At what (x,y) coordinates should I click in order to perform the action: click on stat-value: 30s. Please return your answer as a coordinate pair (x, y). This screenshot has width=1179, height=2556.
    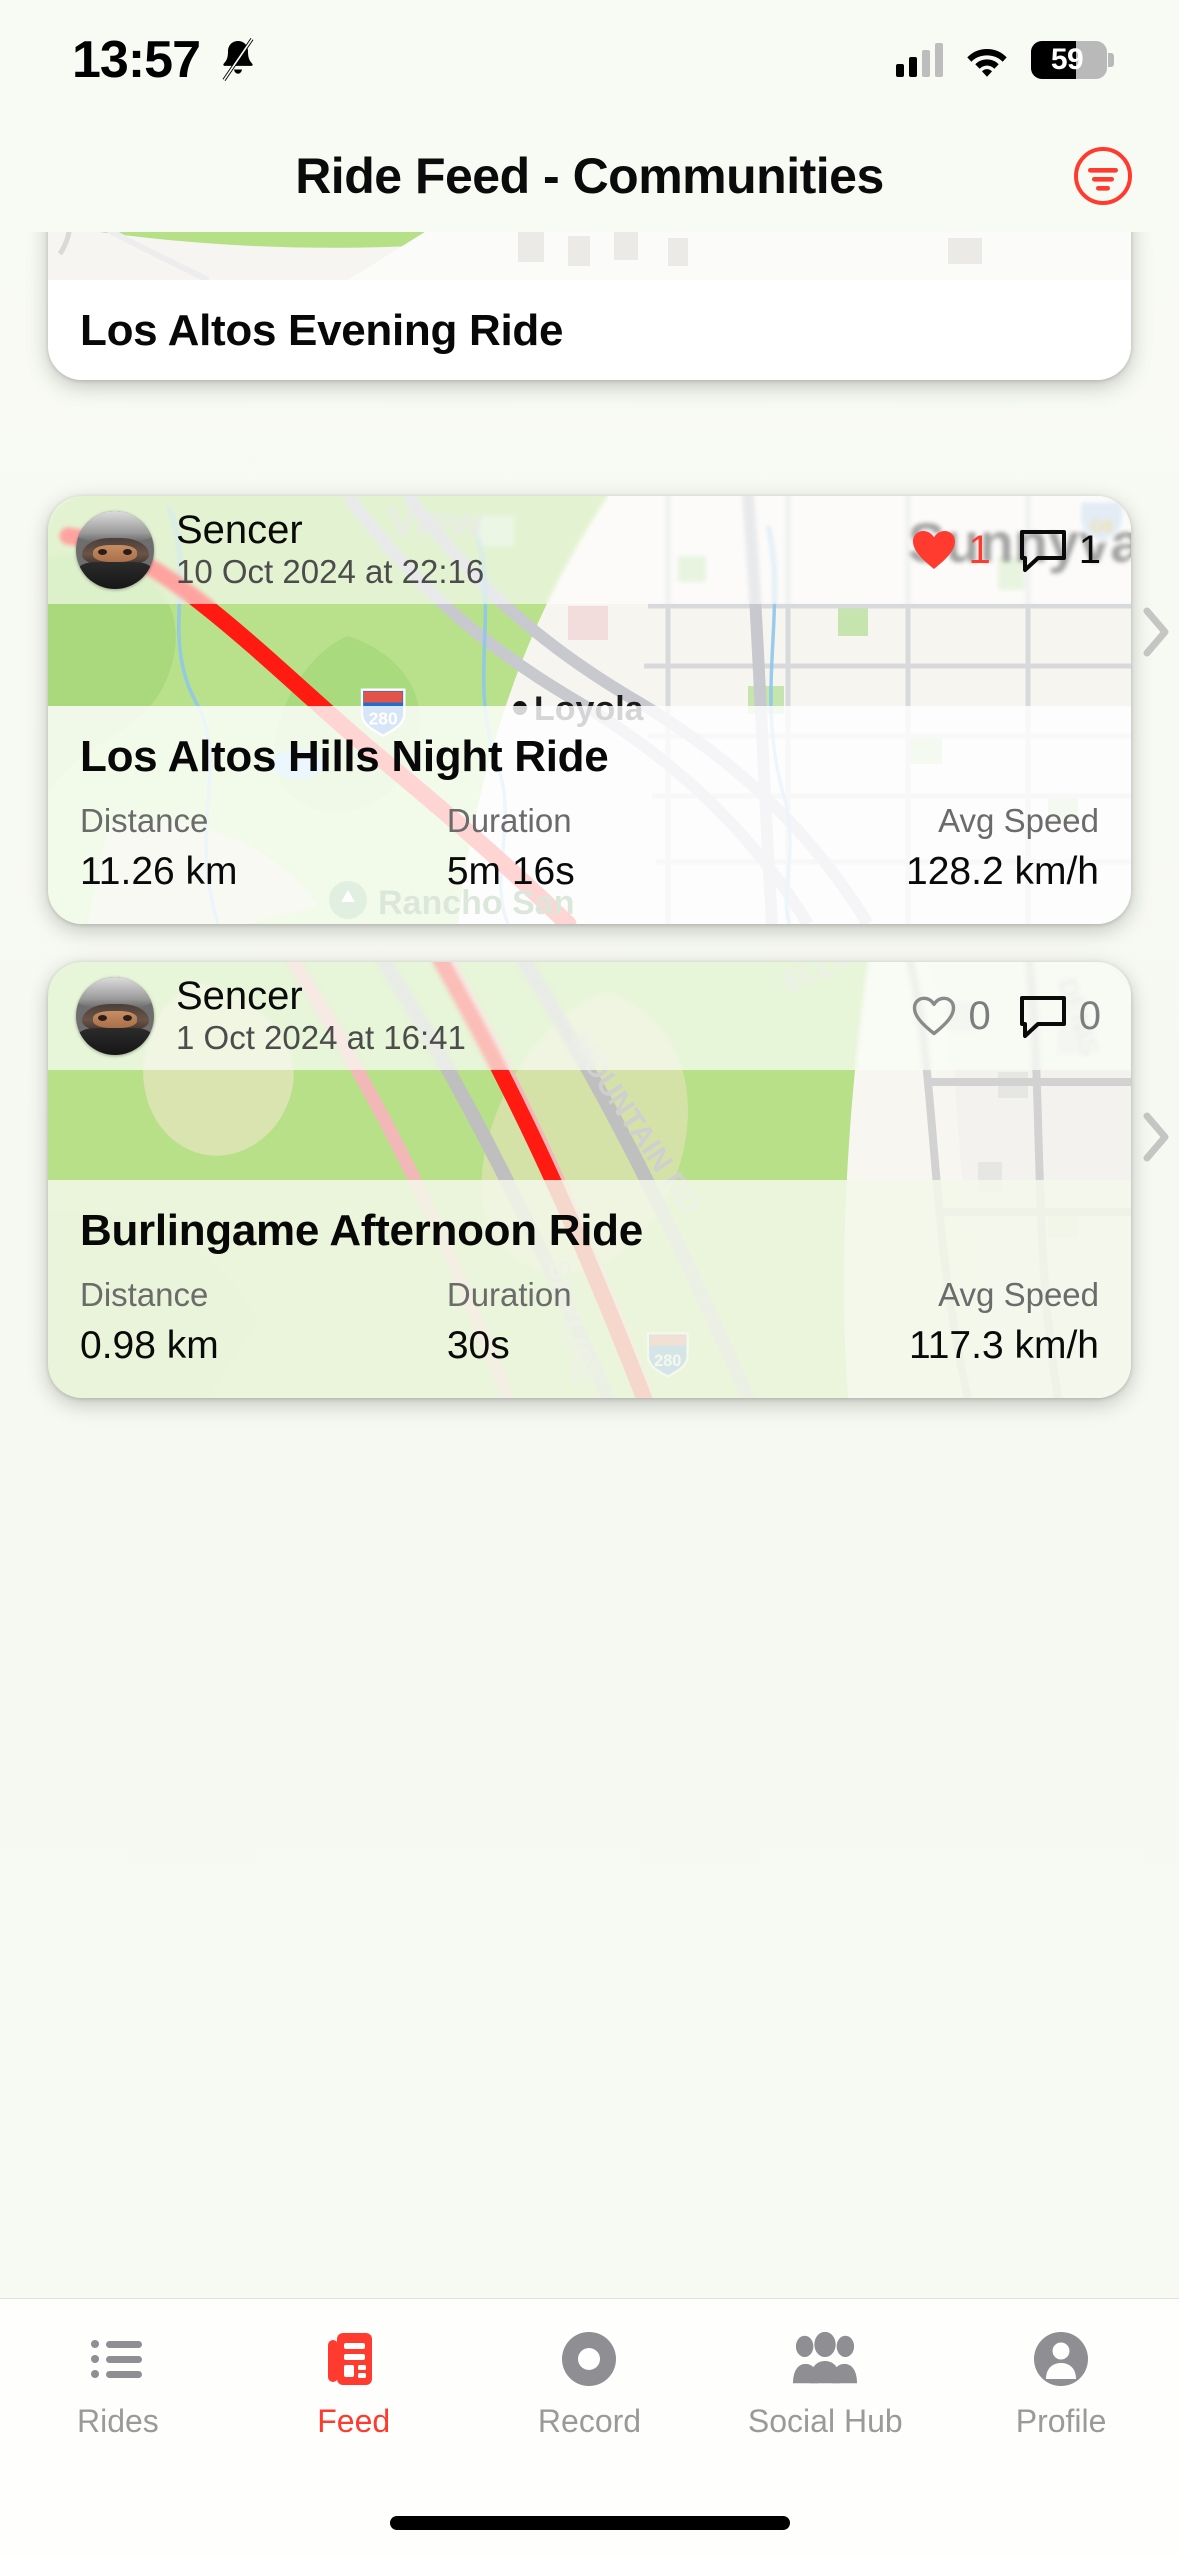
    Looking at the image, I should click on (478, 1345).